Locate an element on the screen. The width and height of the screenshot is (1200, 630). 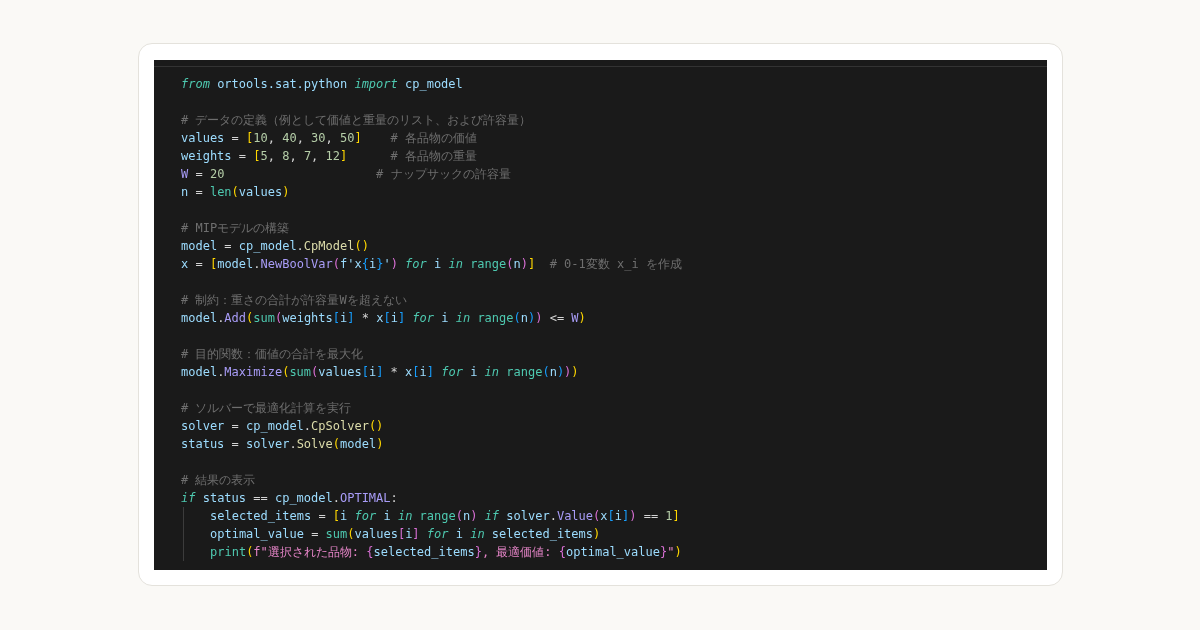
code-line: # MIPモデルの構築 is located at coordinates (235, 228).